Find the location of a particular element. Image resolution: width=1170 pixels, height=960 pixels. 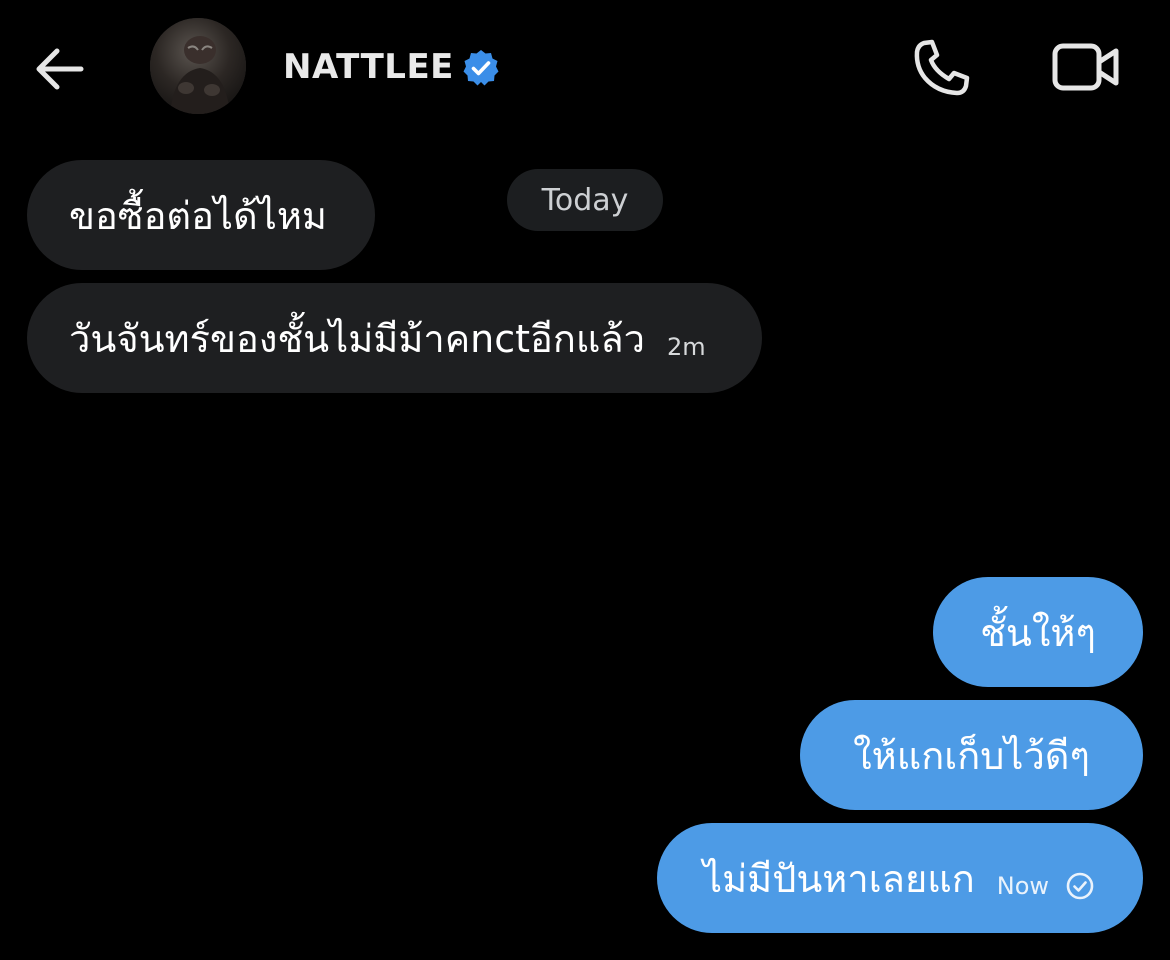

outgoing-message-bubble: ให้แกเก็บไว้ดีๆ is located at coordinates (971, 755).